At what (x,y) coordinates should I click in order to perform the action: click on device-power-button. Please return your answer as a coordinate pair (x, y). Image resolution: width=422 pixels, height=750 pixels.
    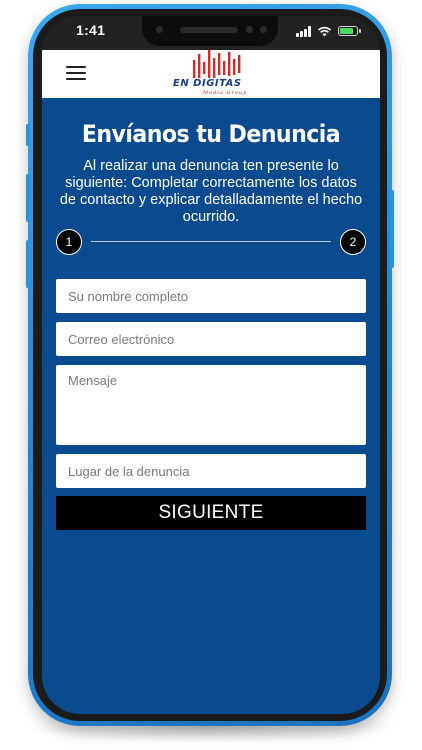
    Looking at the image, I should click on (392, 229).